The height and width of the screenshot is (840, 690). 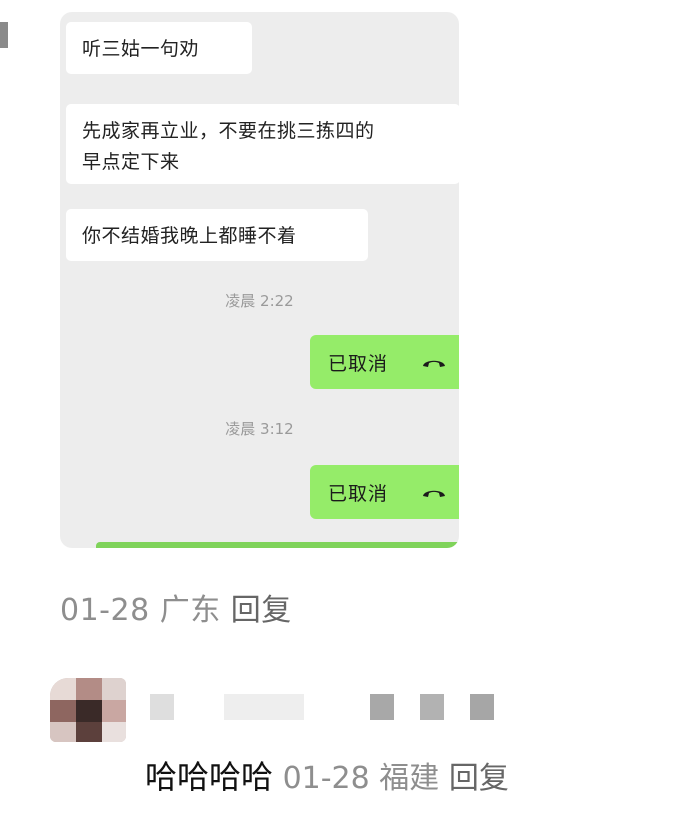 What do you see at coordinates (217, 235) in the screenshot?
I see `message-bubble: 你不结婚我晚上都睡不着` at bounding box center [217, 235].